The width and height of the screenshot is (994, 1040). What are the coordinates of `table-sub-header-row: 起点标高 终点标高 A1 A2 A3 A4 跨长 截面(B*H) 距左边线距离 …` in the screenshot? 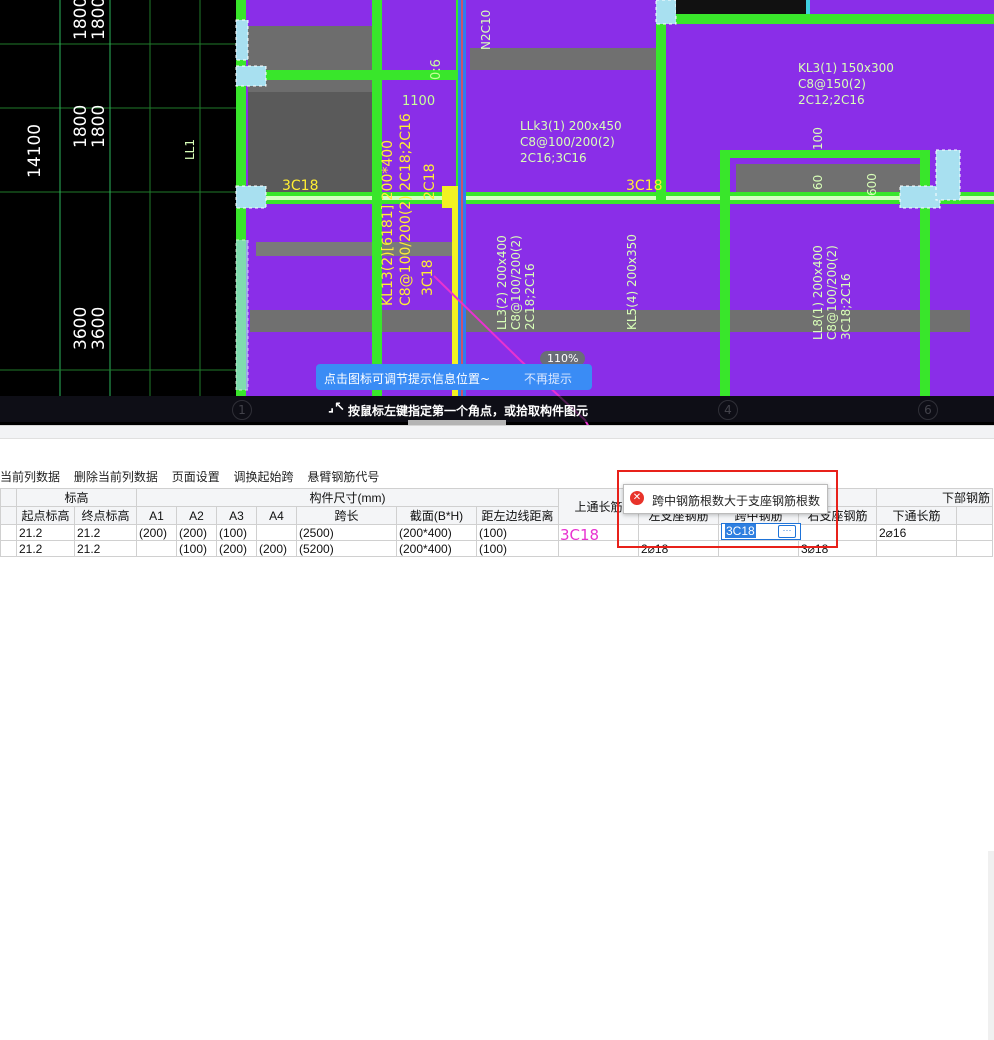 It's located at (496, 515).